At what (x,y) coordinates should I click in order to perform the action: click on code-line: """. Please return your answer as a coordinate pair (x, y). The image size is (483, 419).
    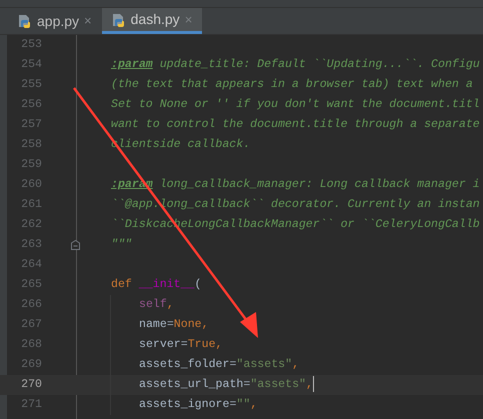
    Looking at the image, I should click on (121, 245).